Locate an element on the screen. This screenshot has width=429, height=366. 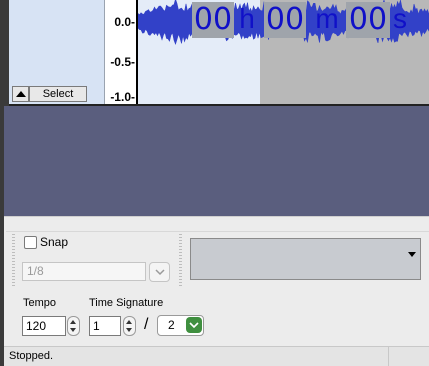
snap-checkbox is located at coordinates (30, 242).